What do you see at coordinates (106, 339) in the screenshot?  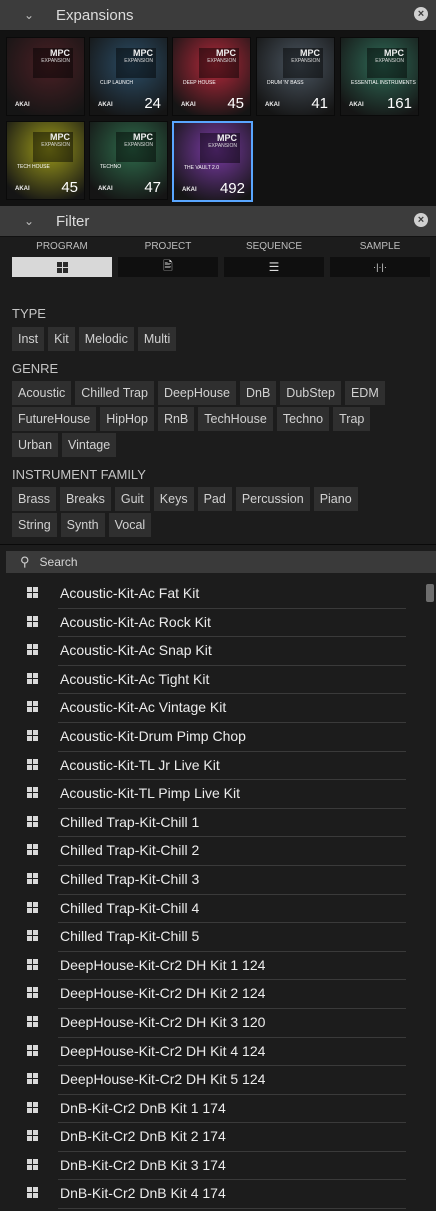 I see `filter-chip: Melodic` at bounding box center [106, 339].